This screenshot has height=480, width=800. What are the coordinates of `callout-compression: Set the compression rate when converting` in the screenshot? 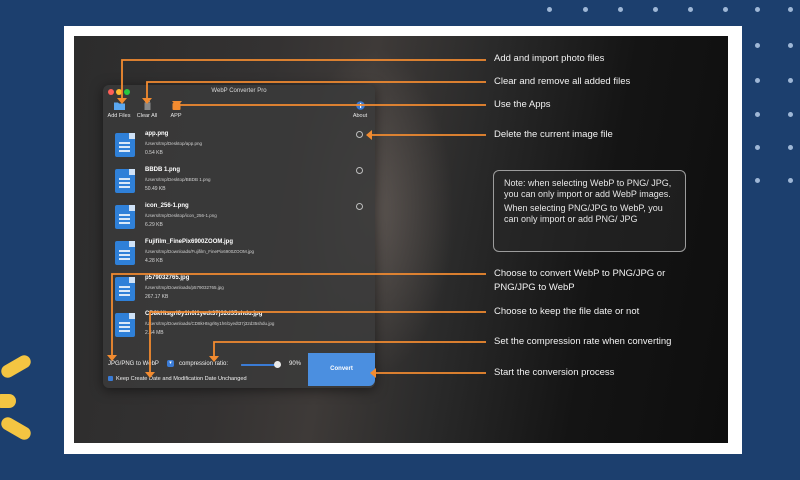 It's located at (583, 341).